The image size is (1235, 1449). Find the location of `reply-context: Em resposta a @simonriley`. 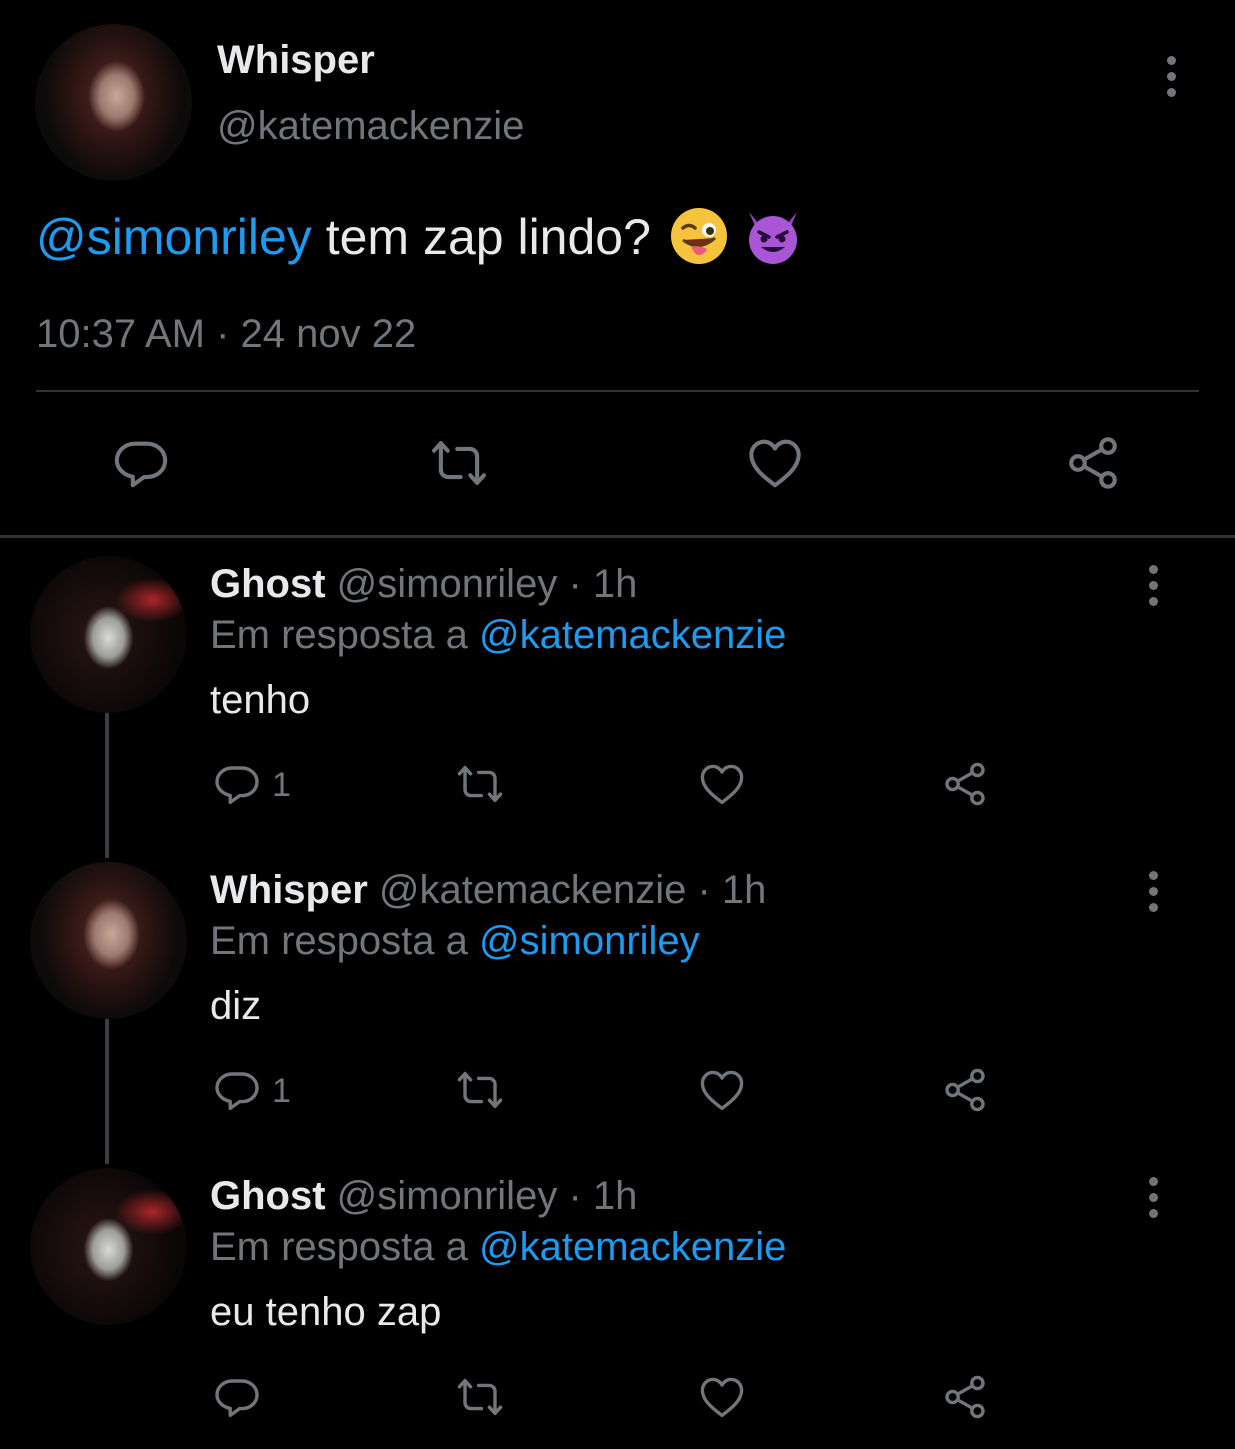

reply-context: Em resposta a @simonriley is located at coordinates (455, 941).